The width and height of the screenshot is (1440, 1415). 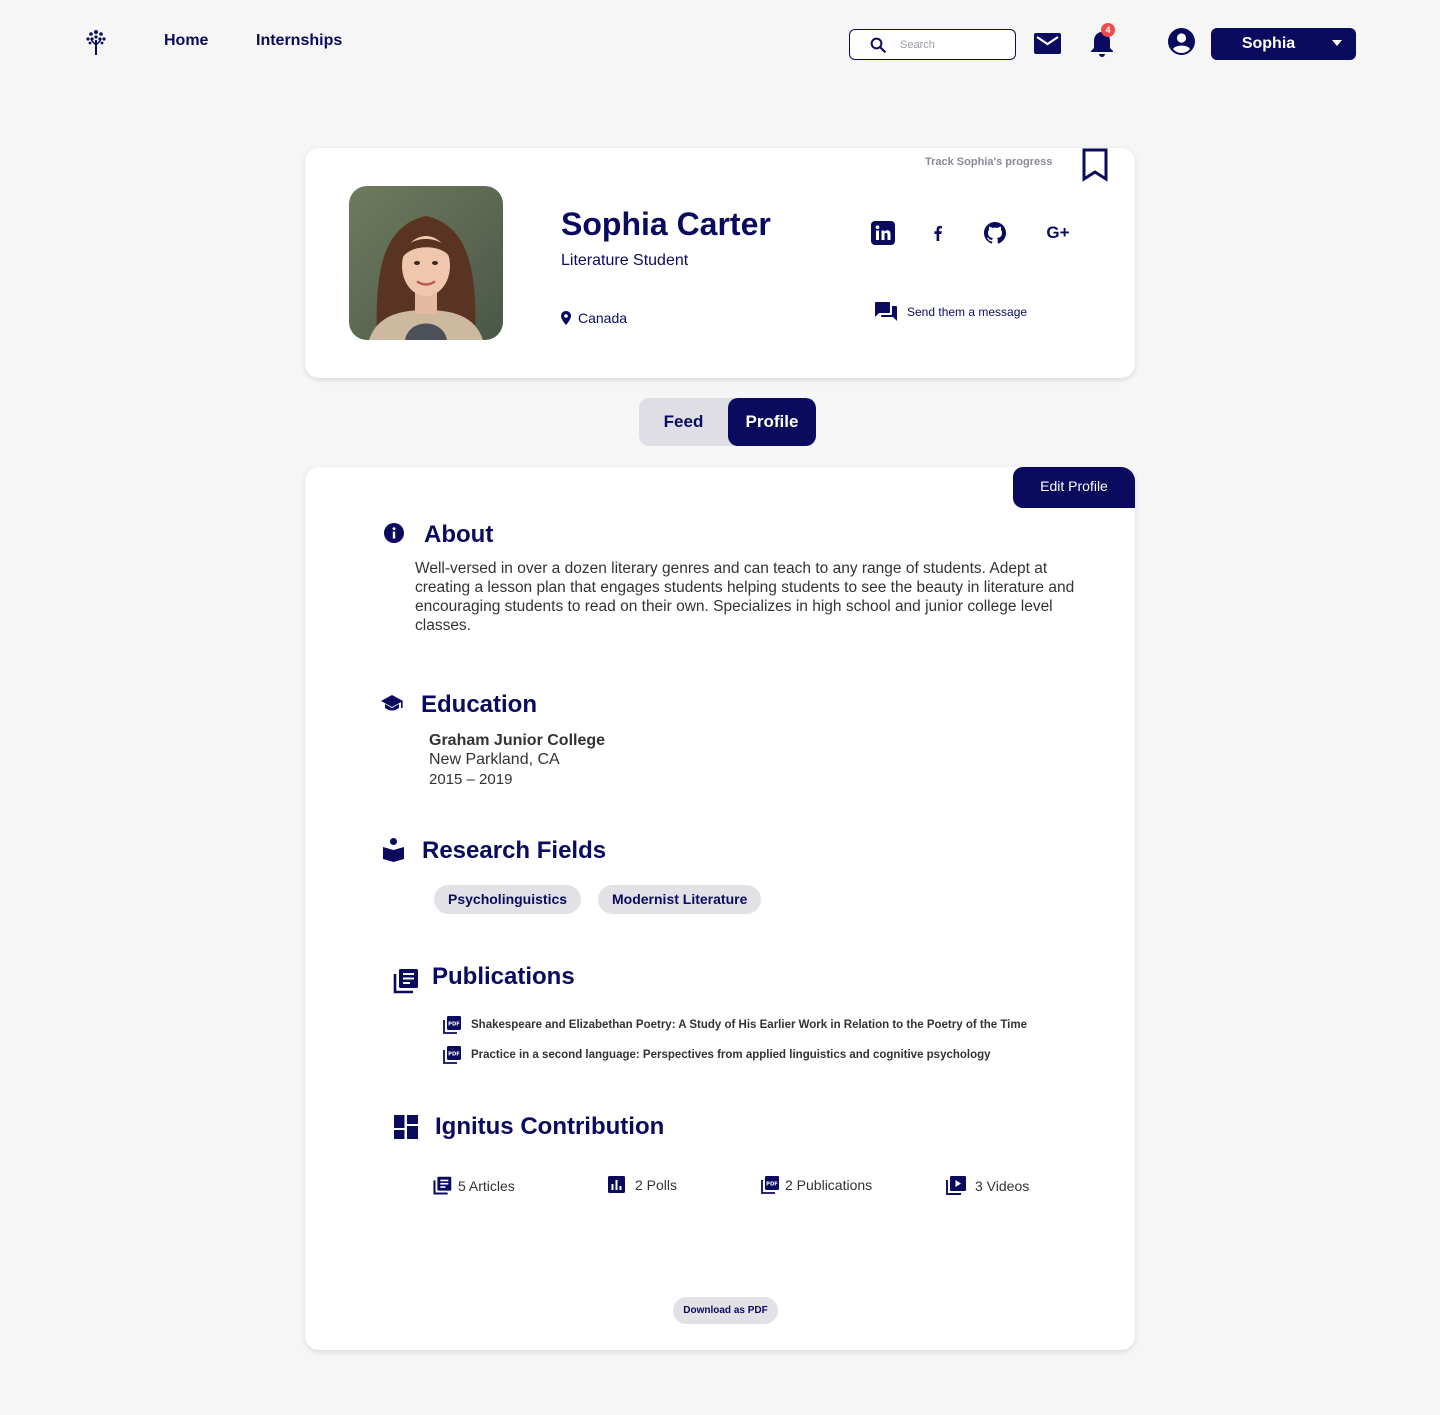 What do you see at coordinates (394, 533) in the screenshot?
I see `info-icon` at bounding box center [394, 533].